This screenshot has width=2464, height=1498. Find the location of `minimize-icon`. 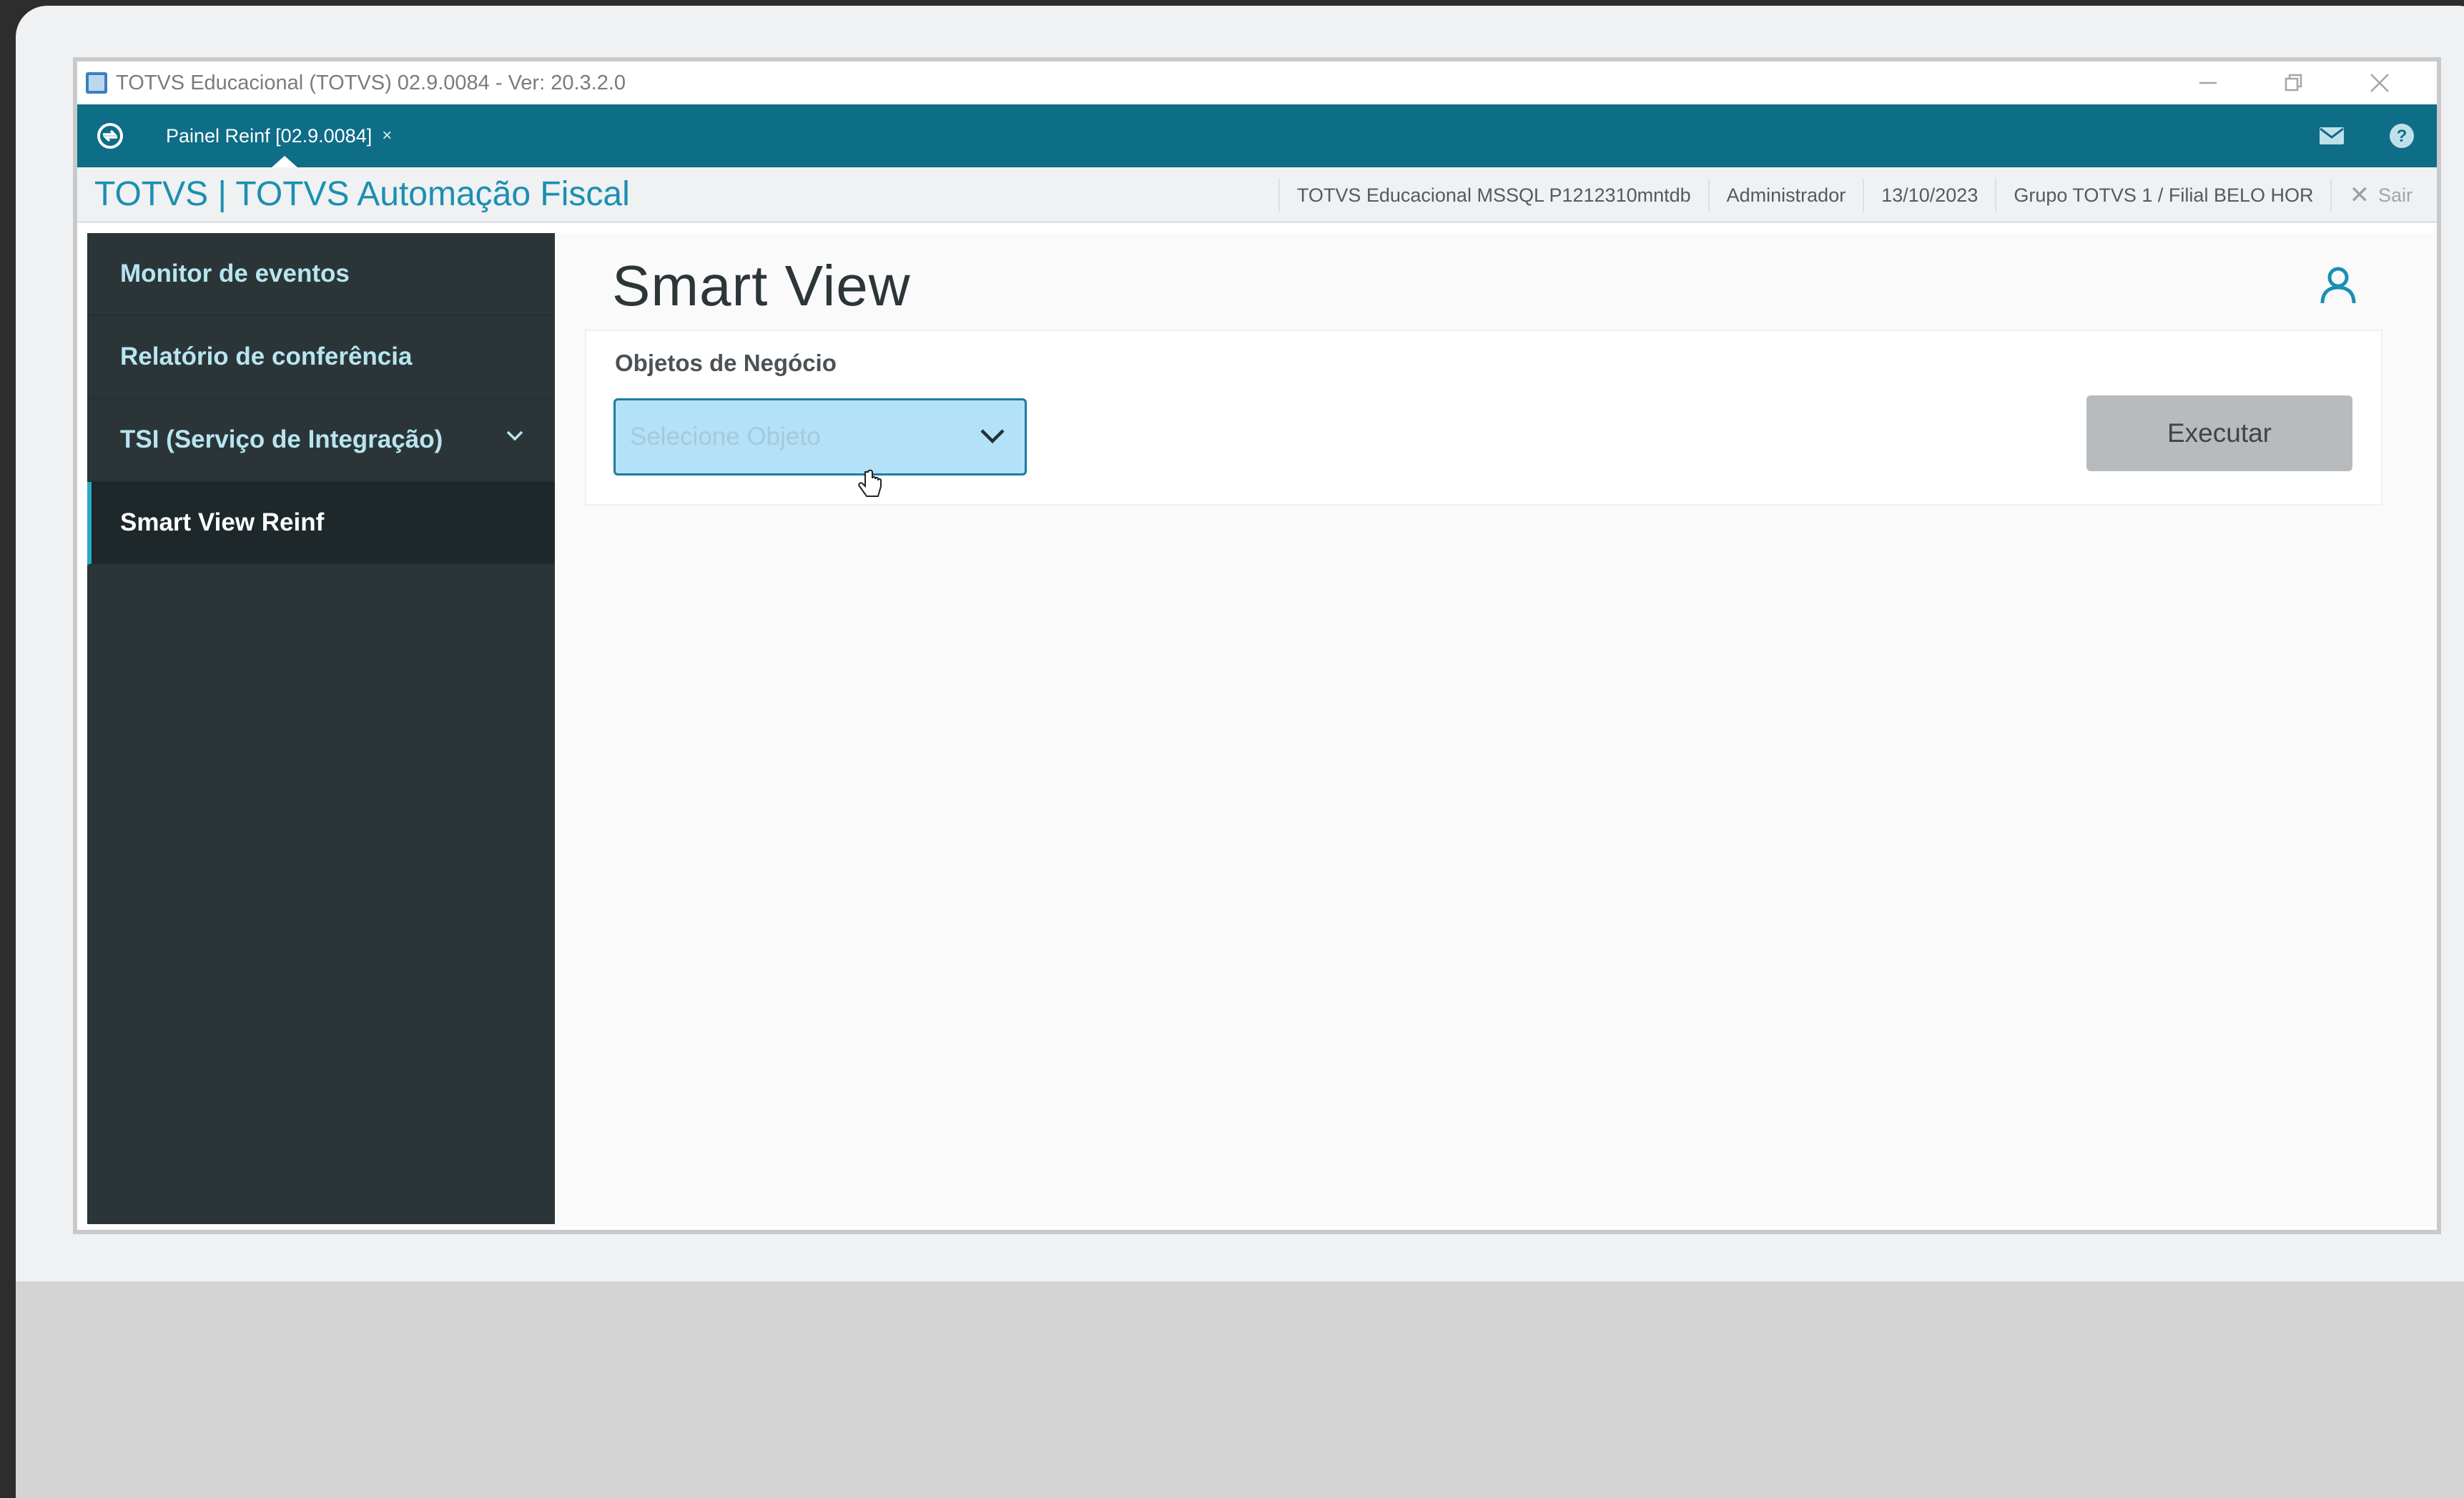

minimize-icon is located at coordinates (2208, 83).